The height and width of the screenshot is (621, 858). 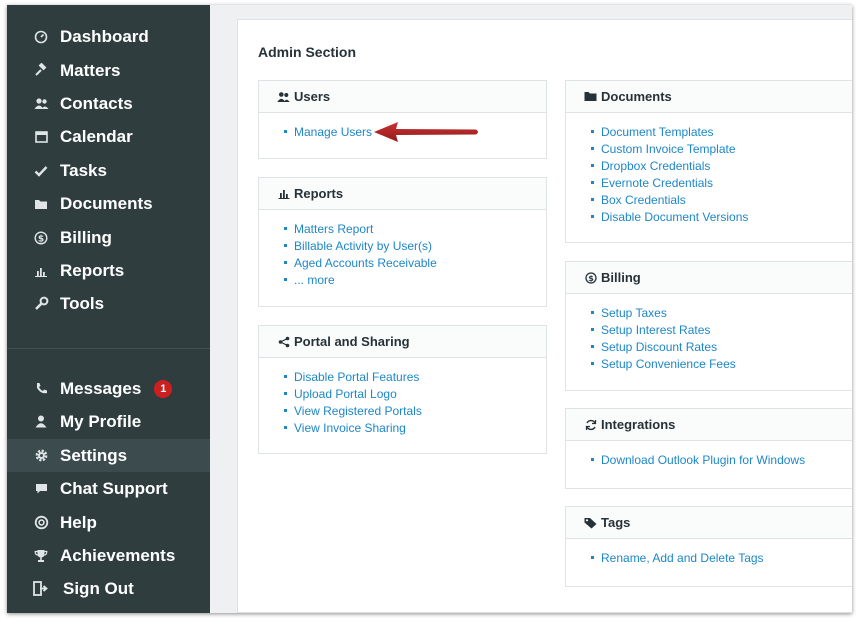 What do you see at coordinates (590, 96) in the screenshot?
I see `folder-icon` at bounding box center [590, 96].